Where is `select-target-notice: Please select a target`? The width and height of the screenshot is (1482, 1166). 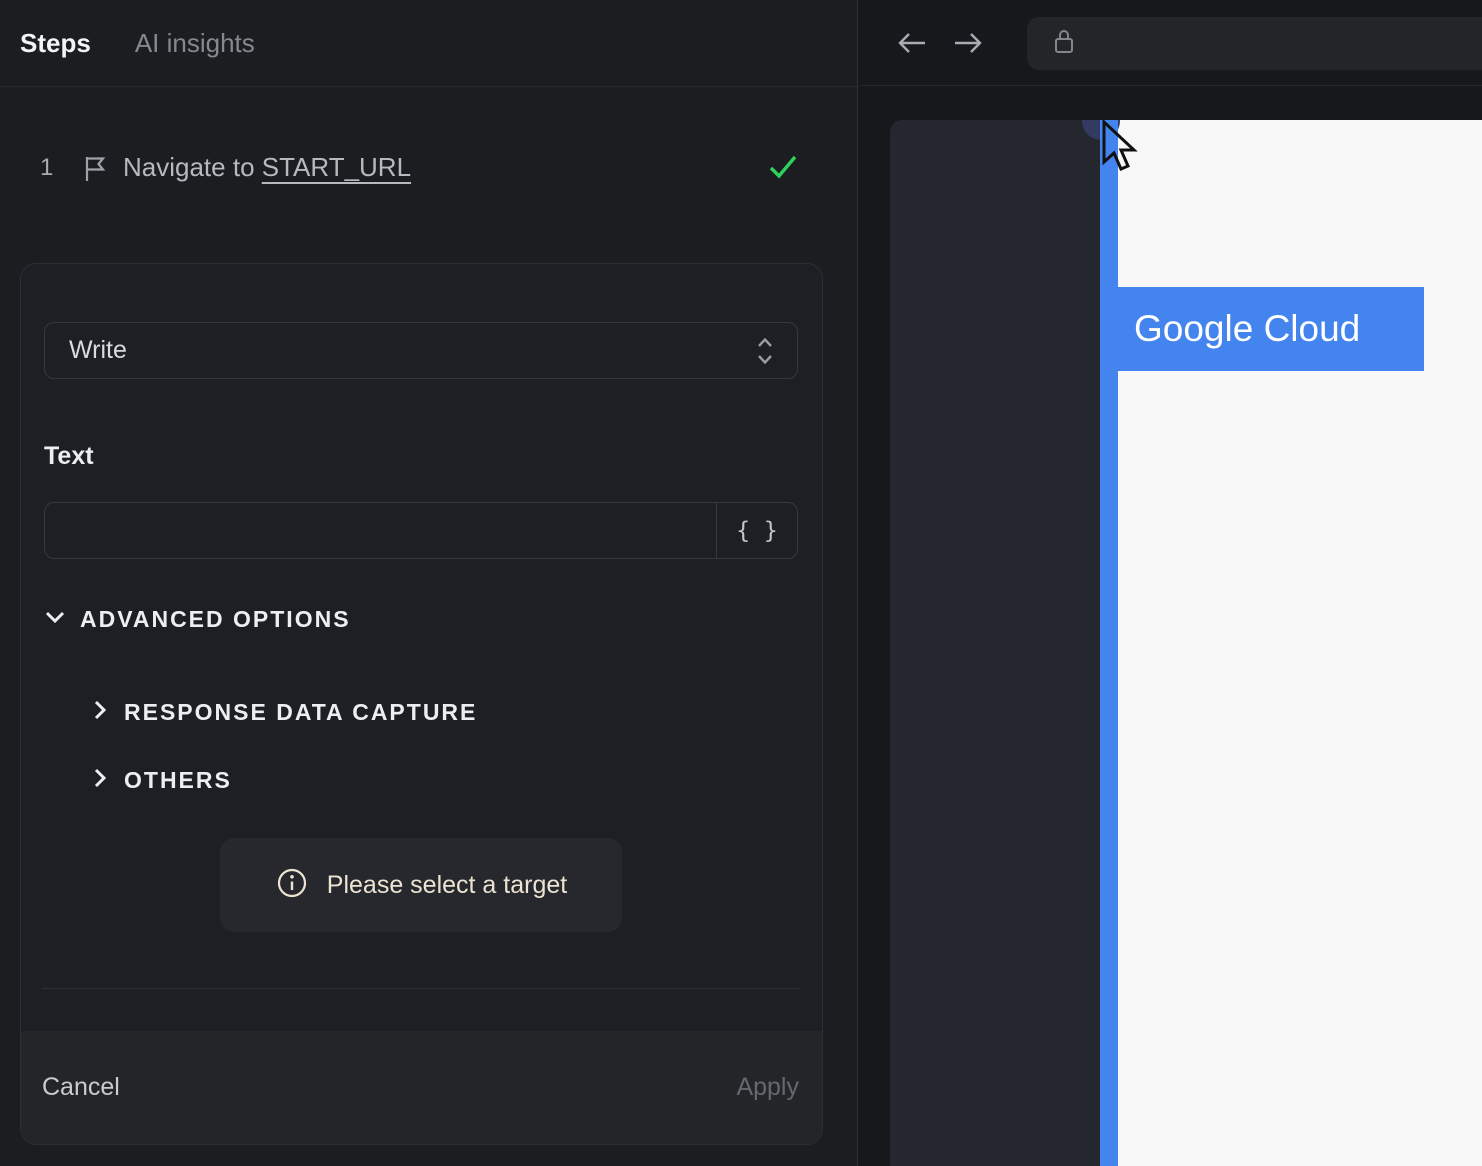 select-target-notice: Please select a target is located at coordinates (421, 885).